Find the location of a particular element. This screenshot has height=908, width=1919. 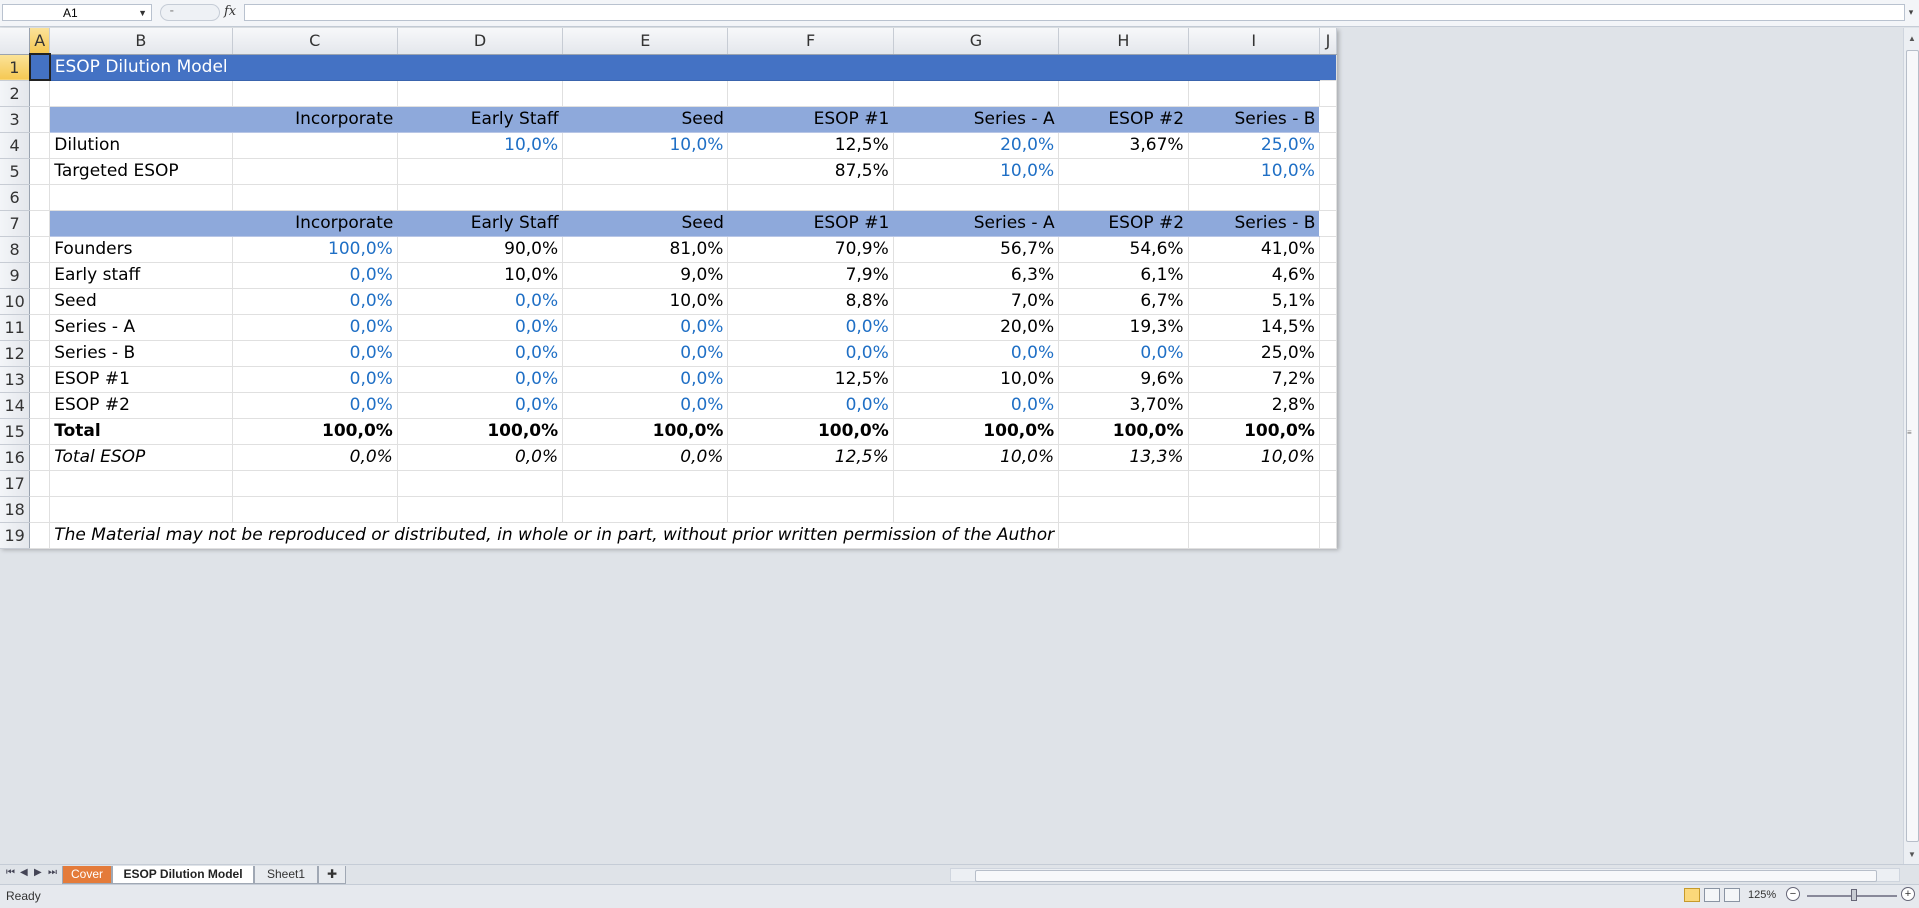

horizontal-scroll-thumb is located at coordinates (1426, 876).